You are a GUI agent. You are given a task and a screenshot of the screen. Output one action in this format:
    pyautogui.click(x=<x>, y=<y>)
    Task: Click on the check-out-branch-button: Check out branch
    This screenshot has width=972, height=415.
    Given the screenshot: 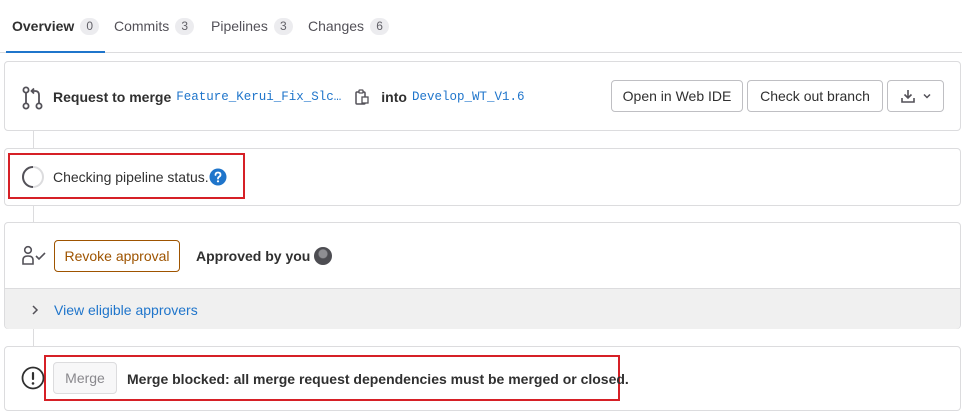 What is the action you would take?
    pyautogui.click(x=815, y=96)
    